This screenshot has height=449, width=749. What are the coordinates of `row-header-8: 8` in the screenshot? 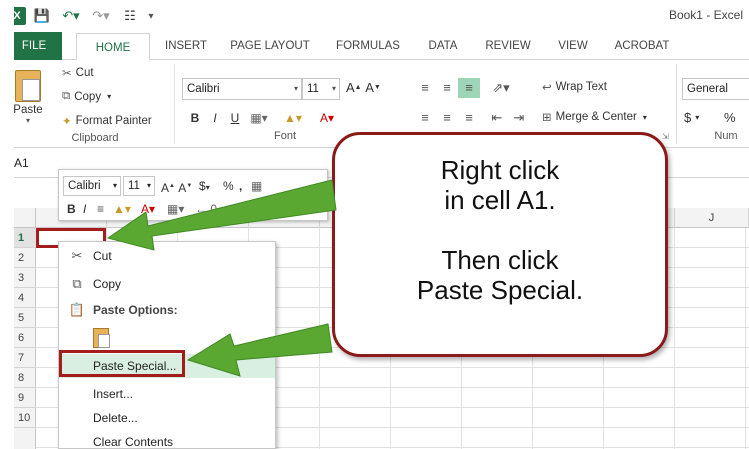 It's located at (25, 378).